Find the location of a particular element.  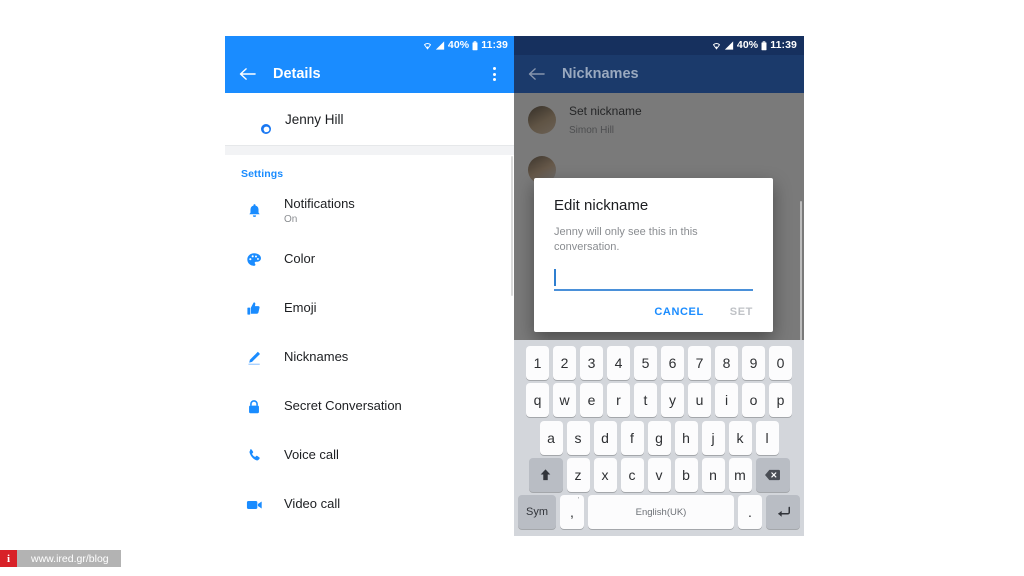

key-comma-label: , is located at coordinates (572, 512).